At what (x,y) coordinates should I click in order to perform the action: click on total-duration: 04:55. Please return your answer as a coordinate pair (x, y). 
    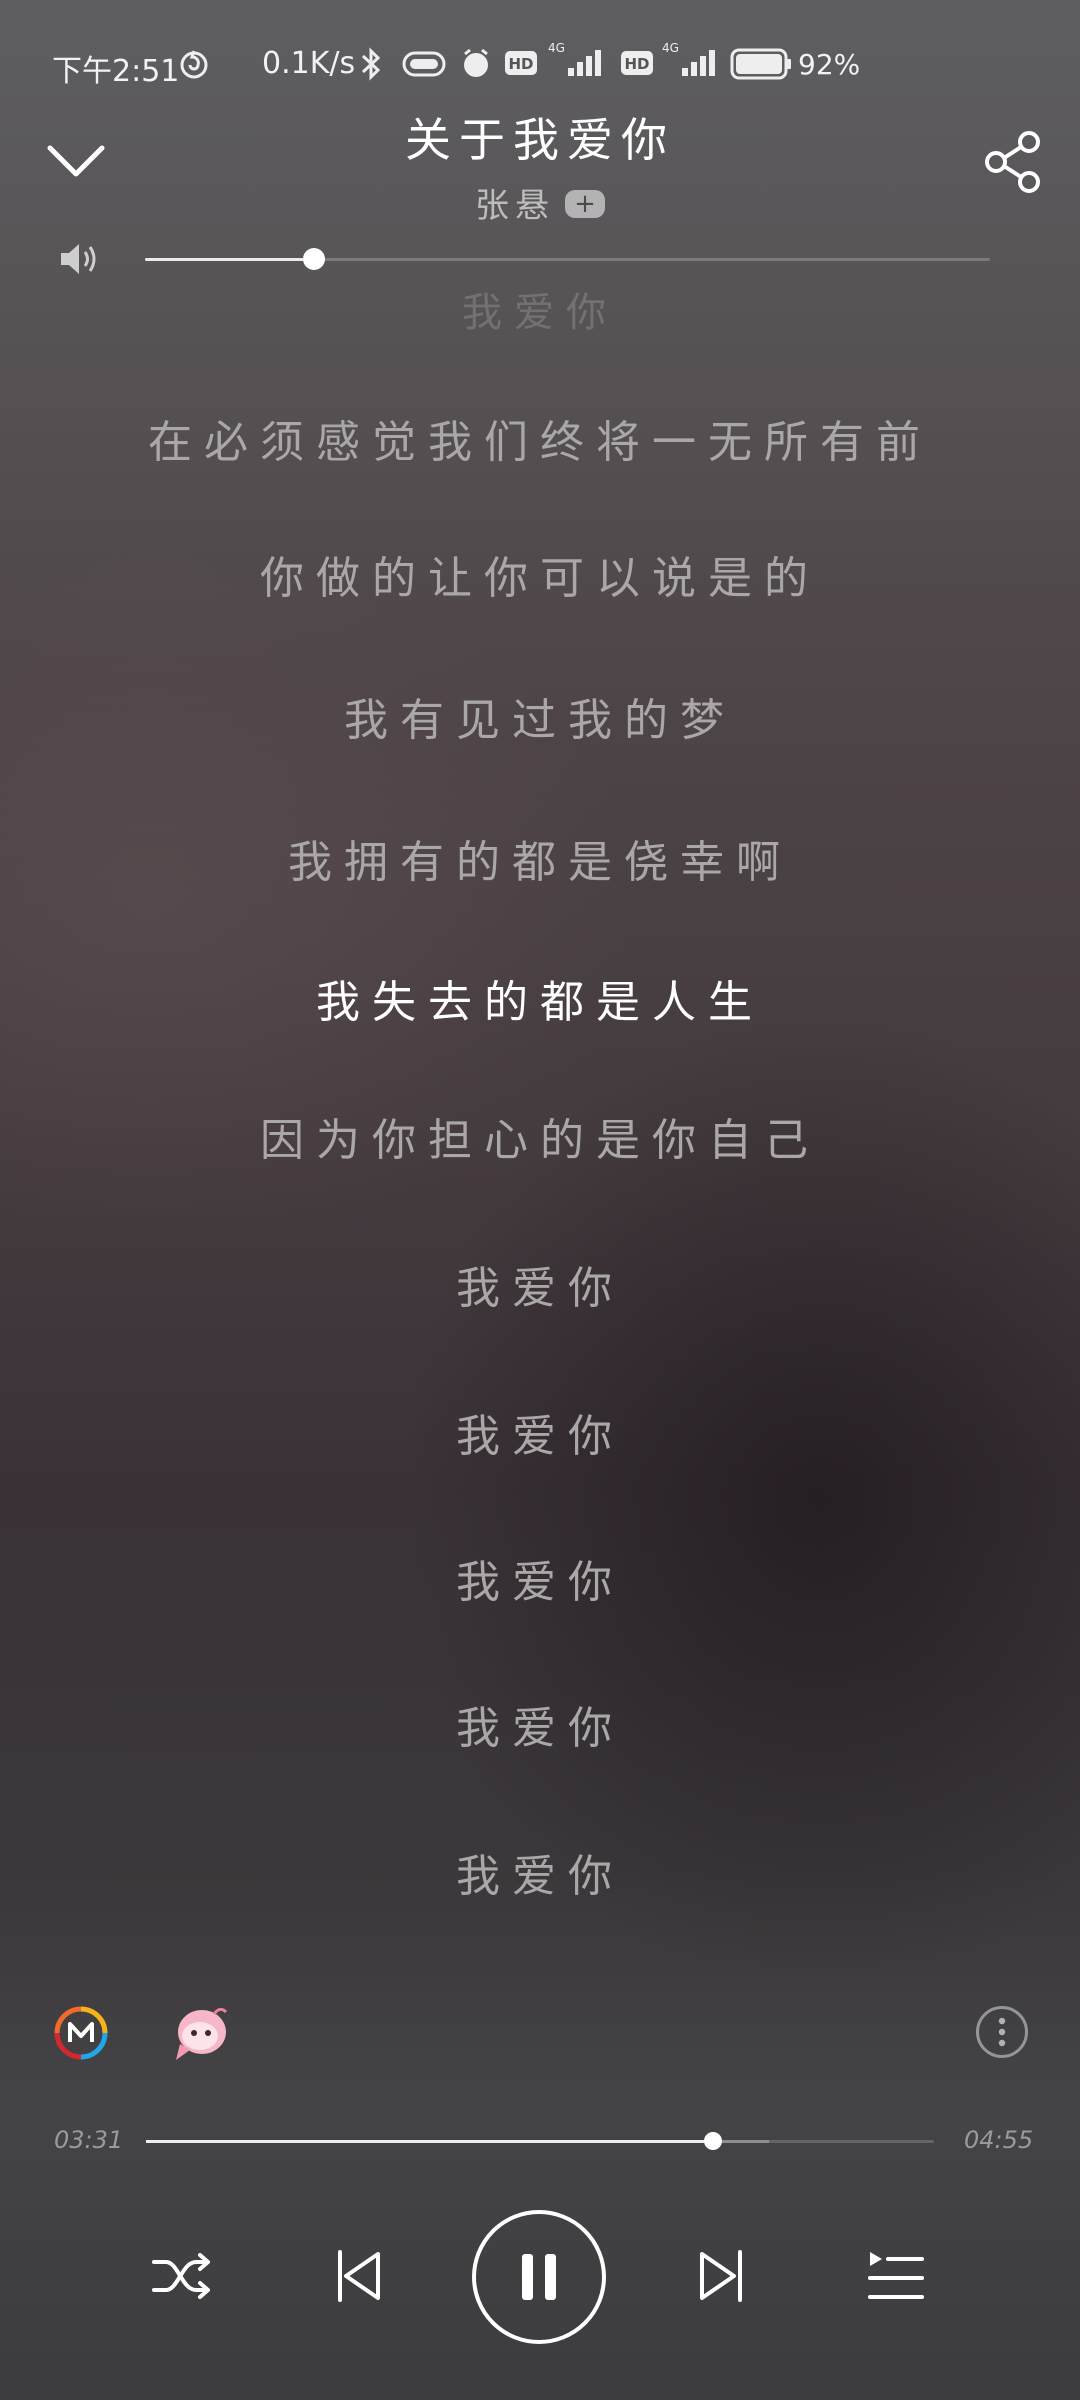
    Looking at the image, I should click on (999, 2140).